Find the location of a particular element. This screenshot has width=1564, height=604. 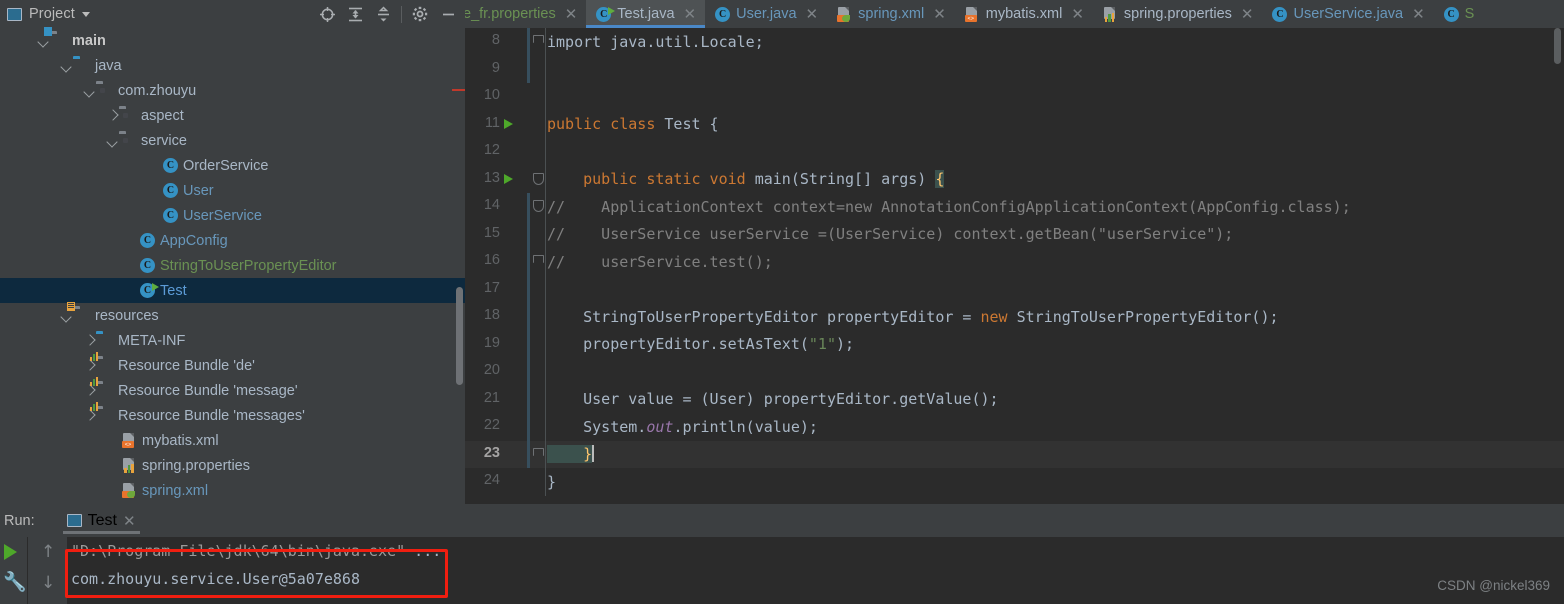

editor-scrollbar is located at coordinates (1557, 46).